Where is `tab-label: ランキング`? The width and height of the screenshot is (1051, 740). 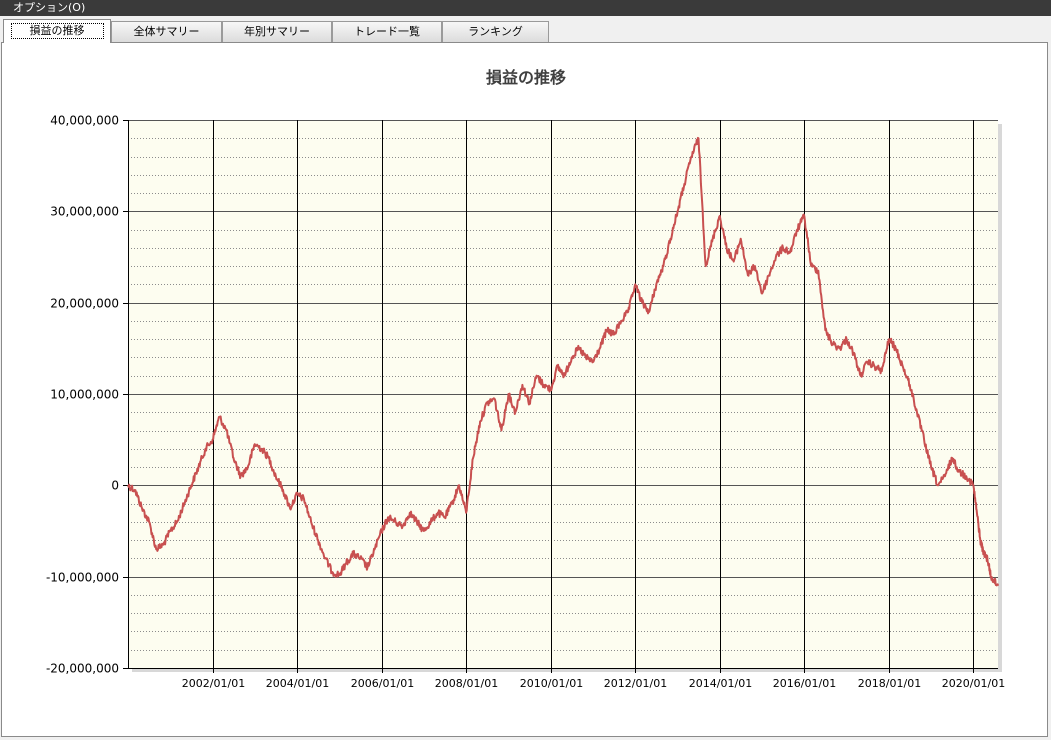 tab-label: ランキング is located at coordinates (495, 31).